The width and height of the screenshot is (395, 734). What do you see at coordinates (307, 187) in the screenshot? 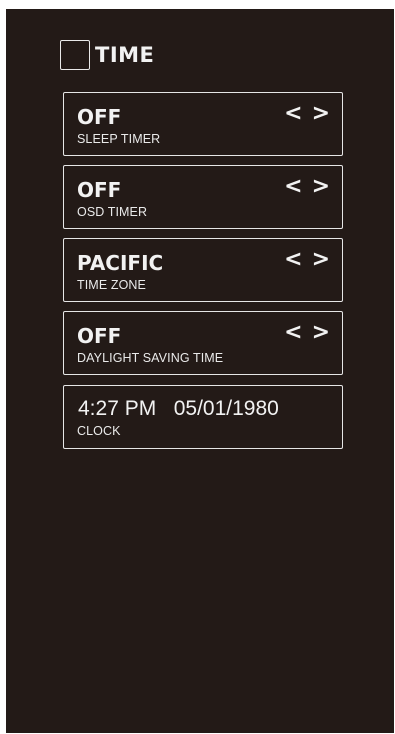
I see `osd-timer-arrows: < >` at bounding box center [307, 187].